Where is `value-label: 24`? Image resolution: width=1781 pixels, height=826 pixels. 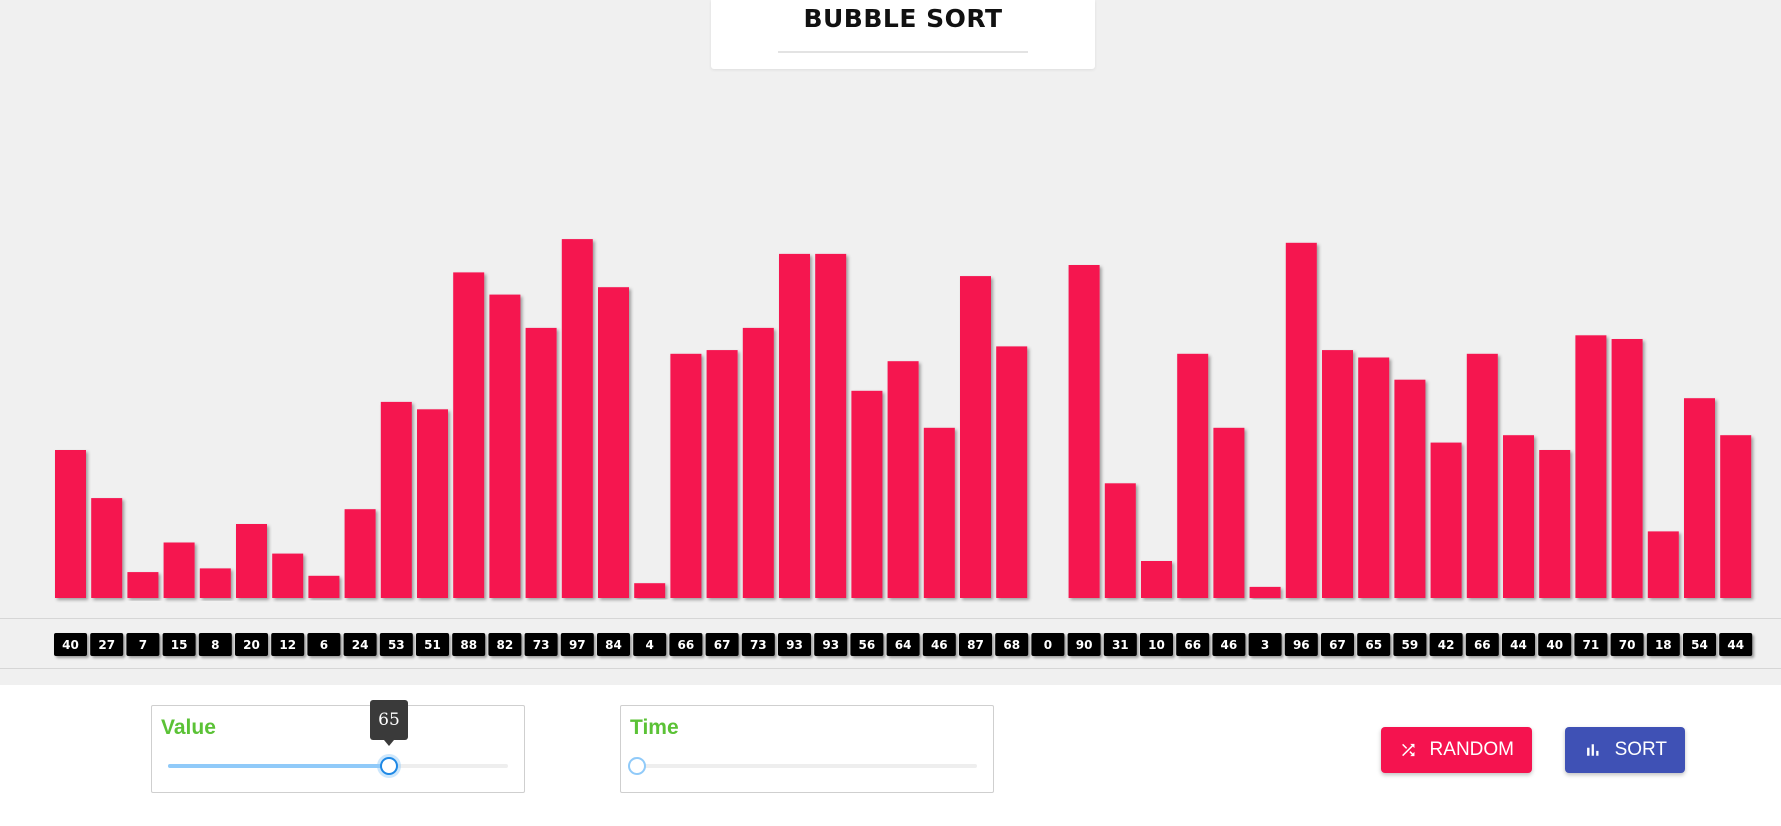 value-label: 24 is located at coordinates (360, 645).